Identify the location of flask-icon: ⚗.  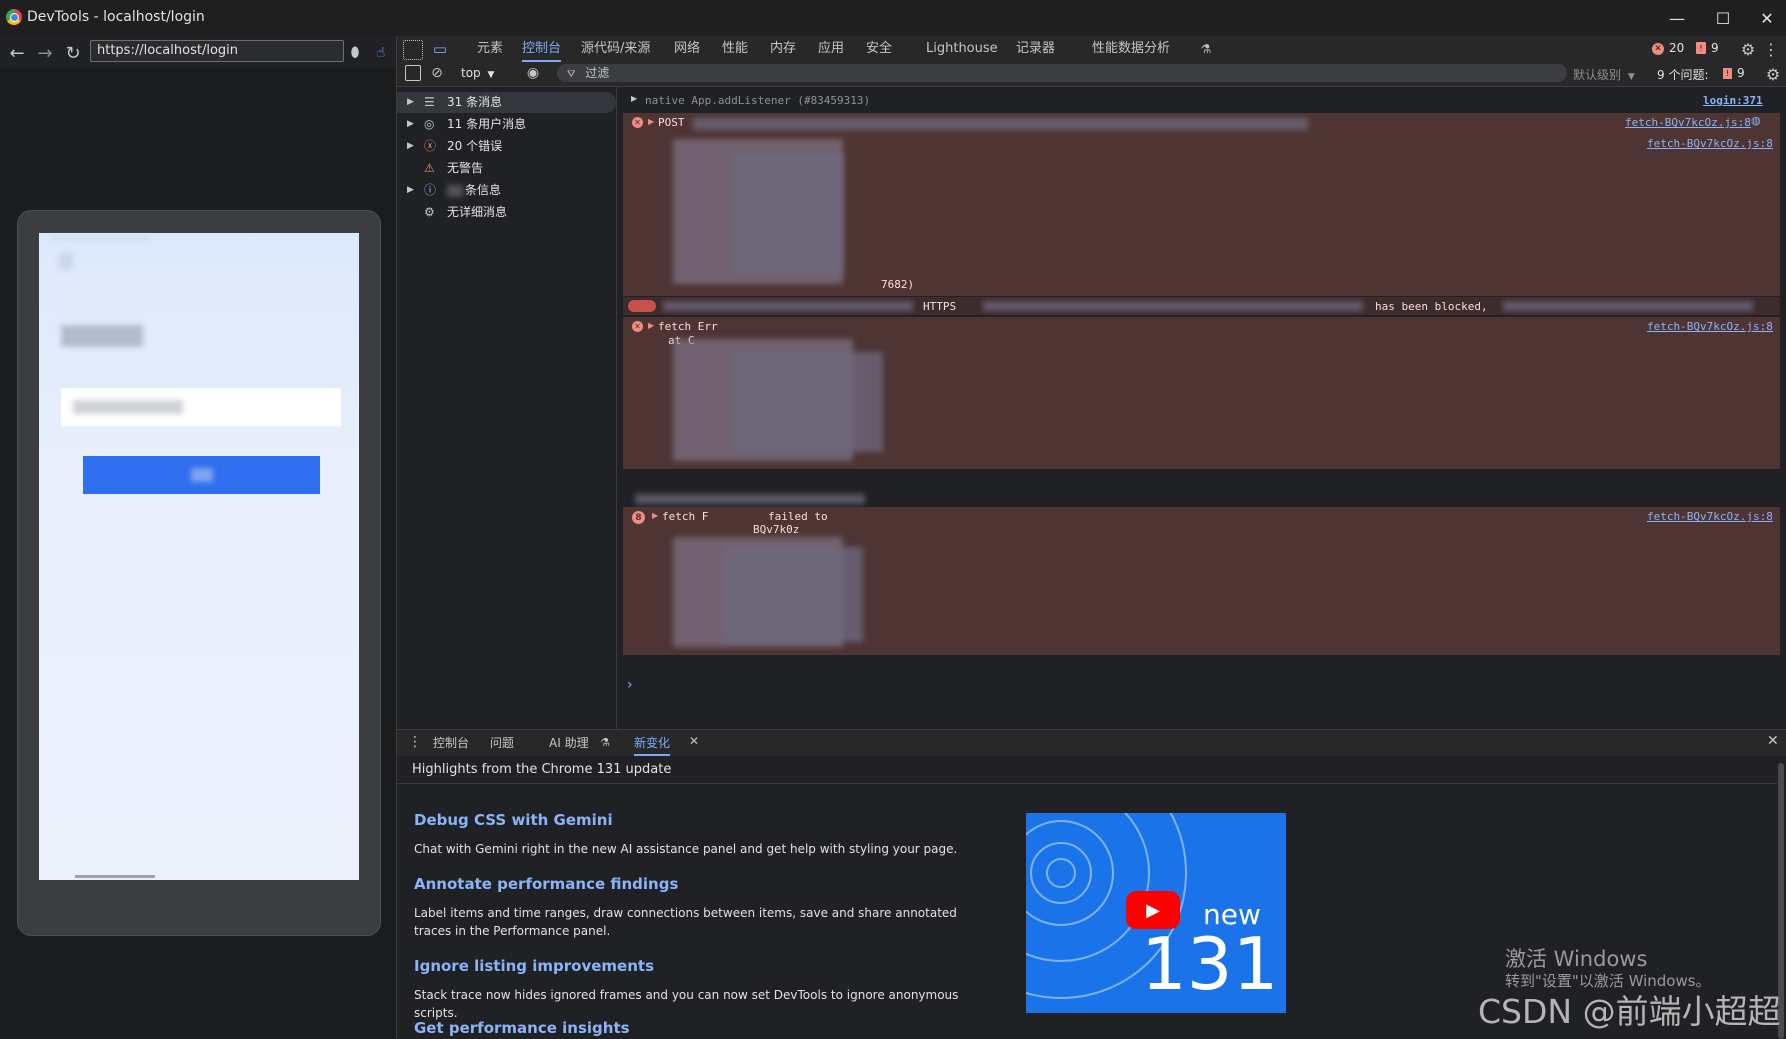
(605, 742).